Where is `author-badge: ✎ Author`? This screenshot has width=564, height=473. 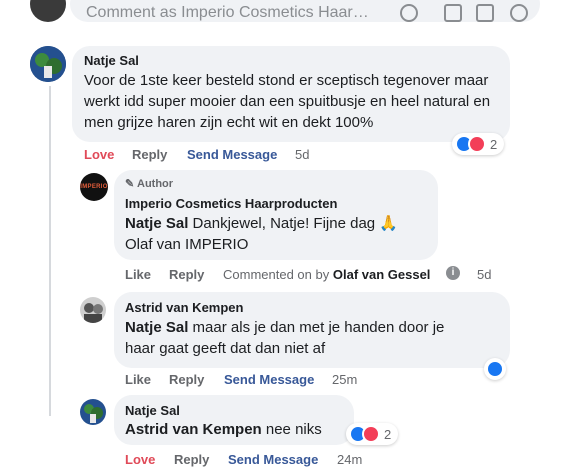
author-badge: ✎ Author is located at coordinates (149, 183).